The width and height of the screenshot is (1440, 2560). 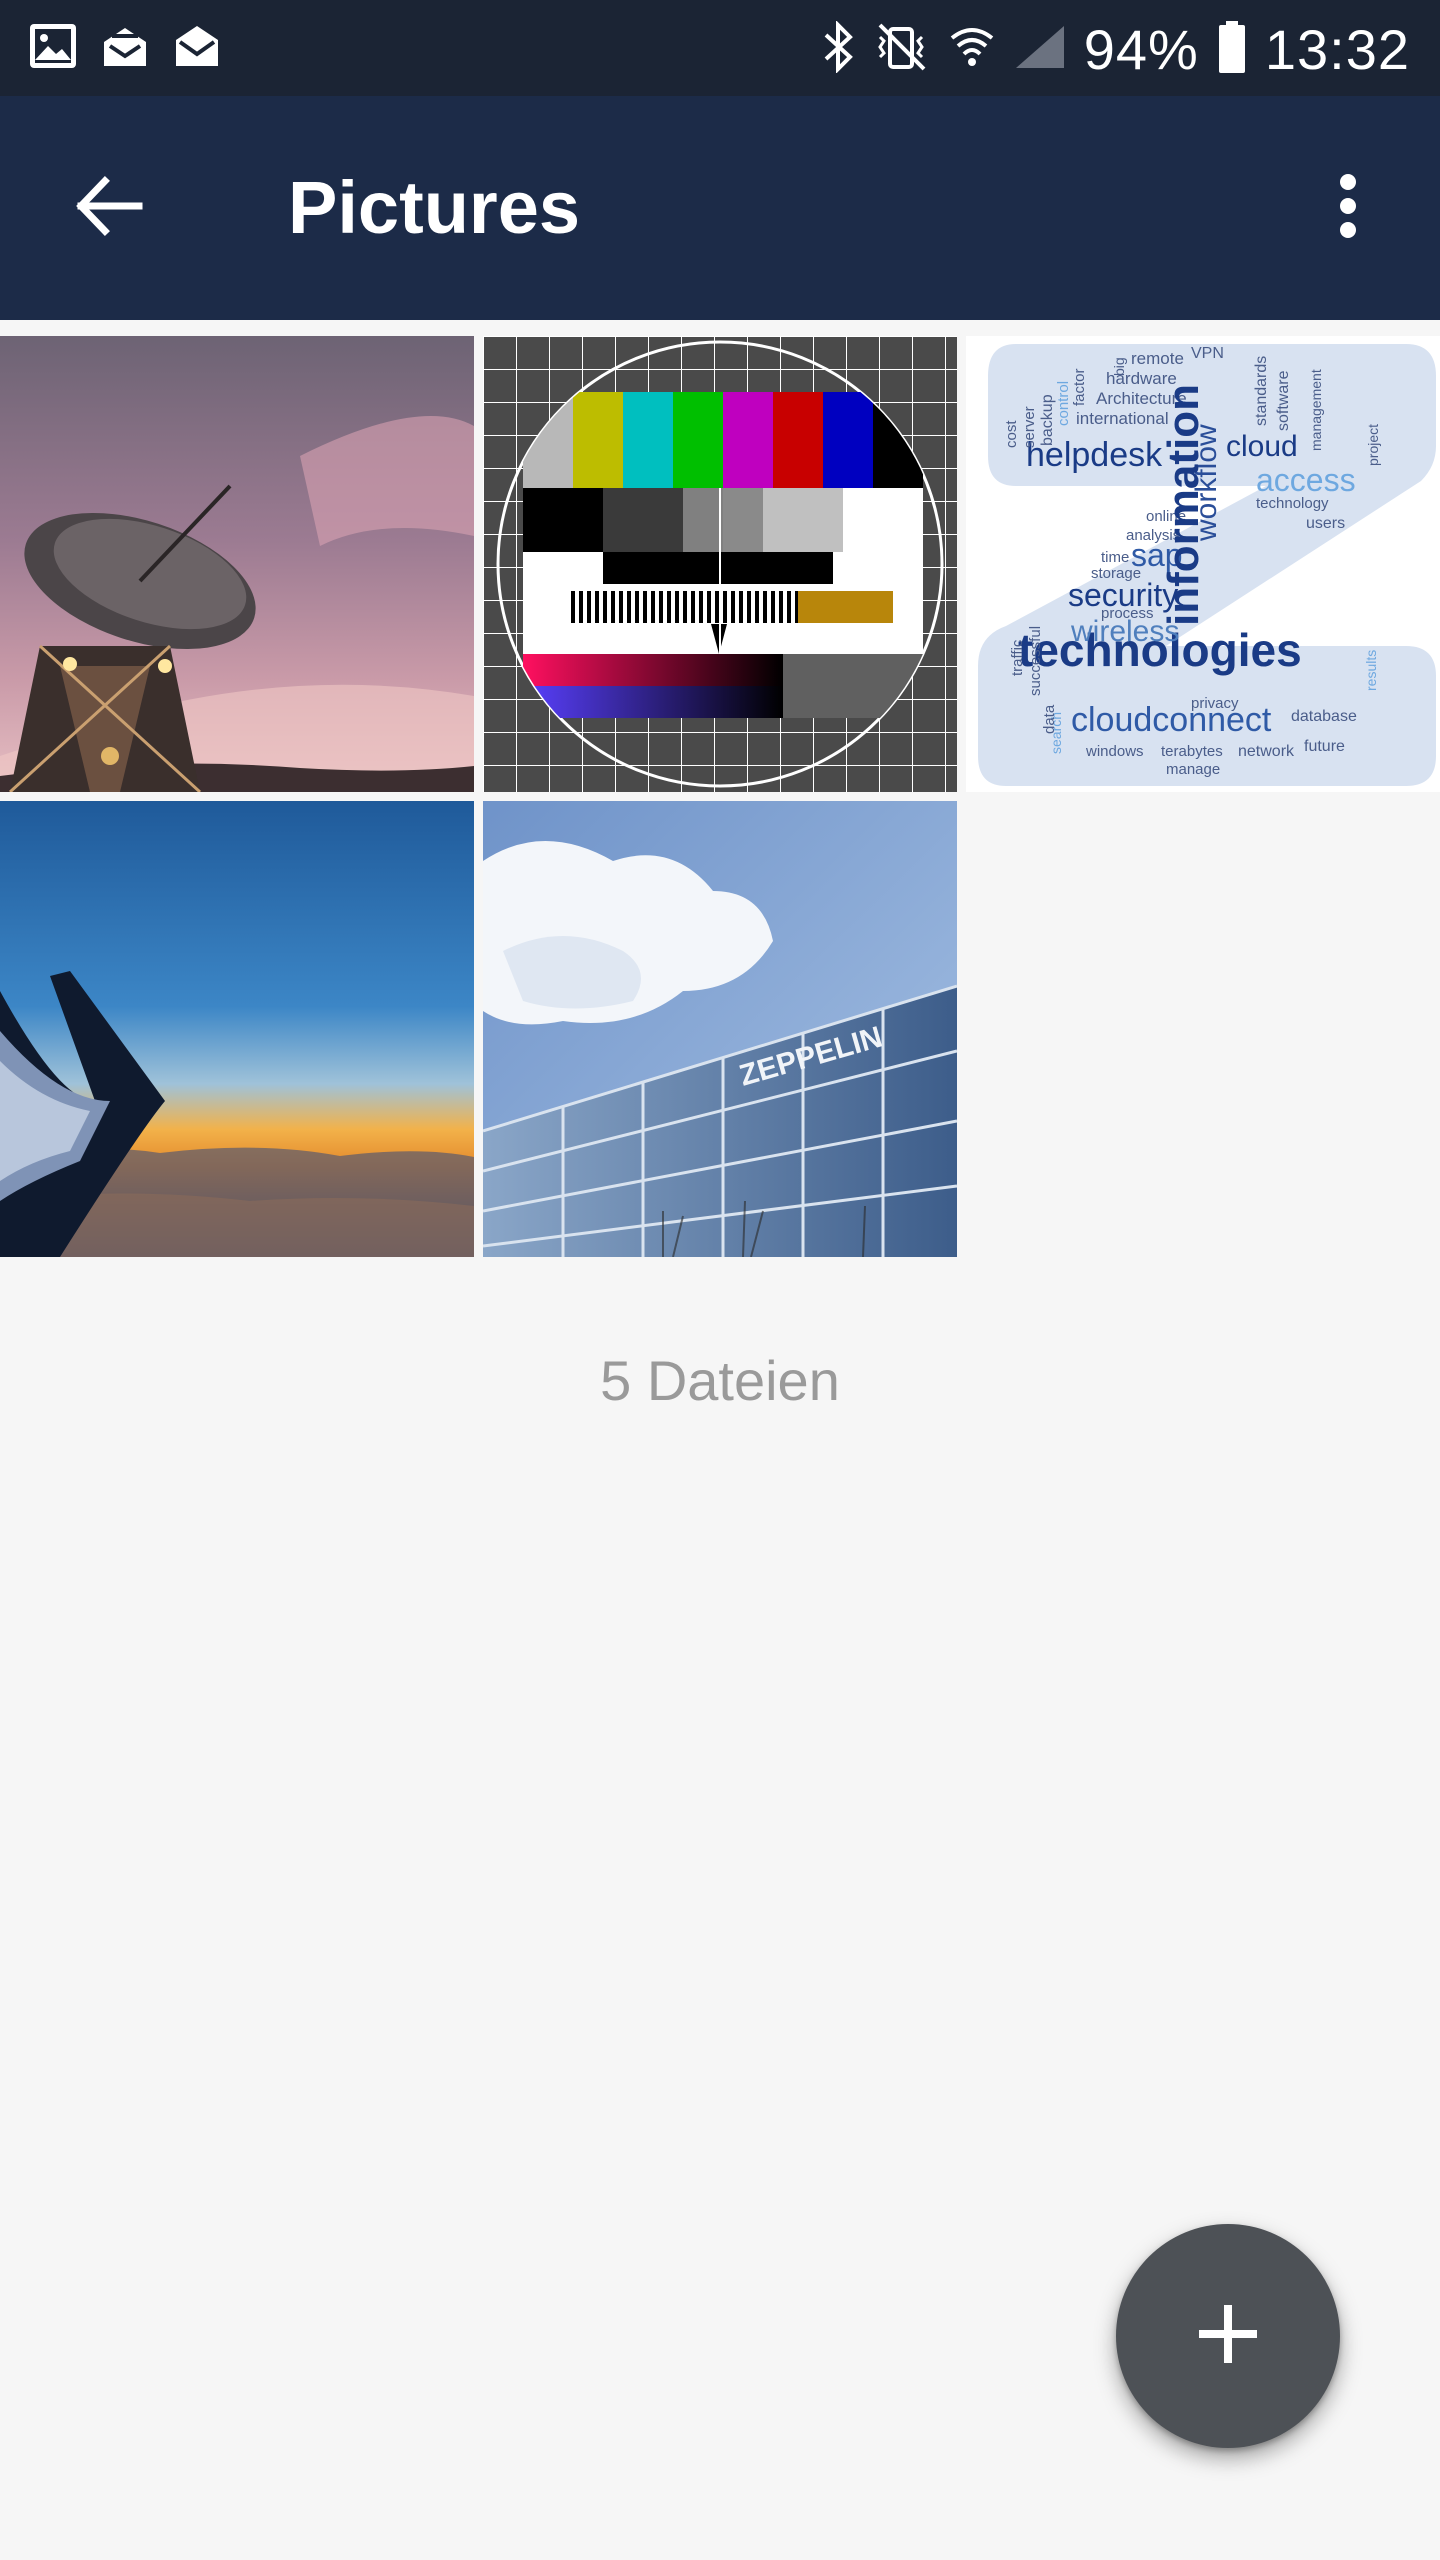 I want to click on word-cloud-w14: software, so click(x=1283, y=400).